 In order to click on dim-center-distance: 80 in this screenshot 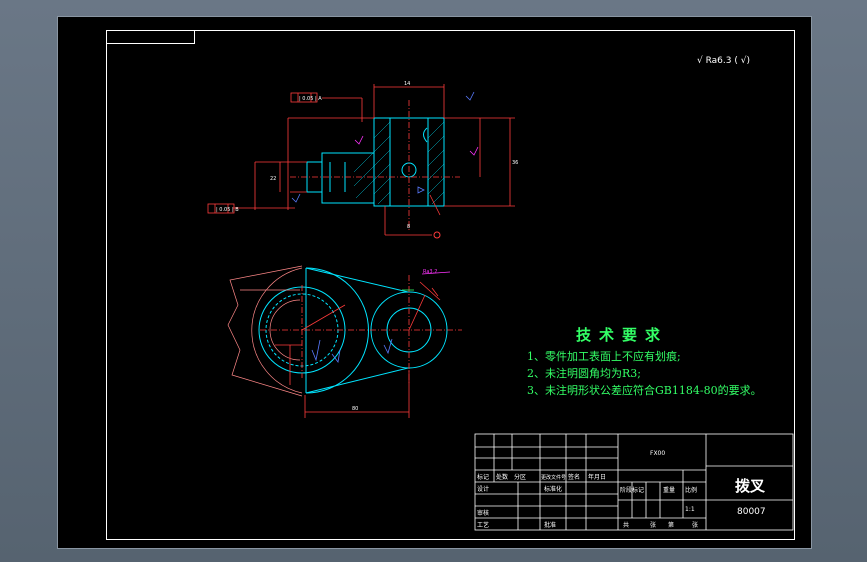, I will do `click(355, 409)`.